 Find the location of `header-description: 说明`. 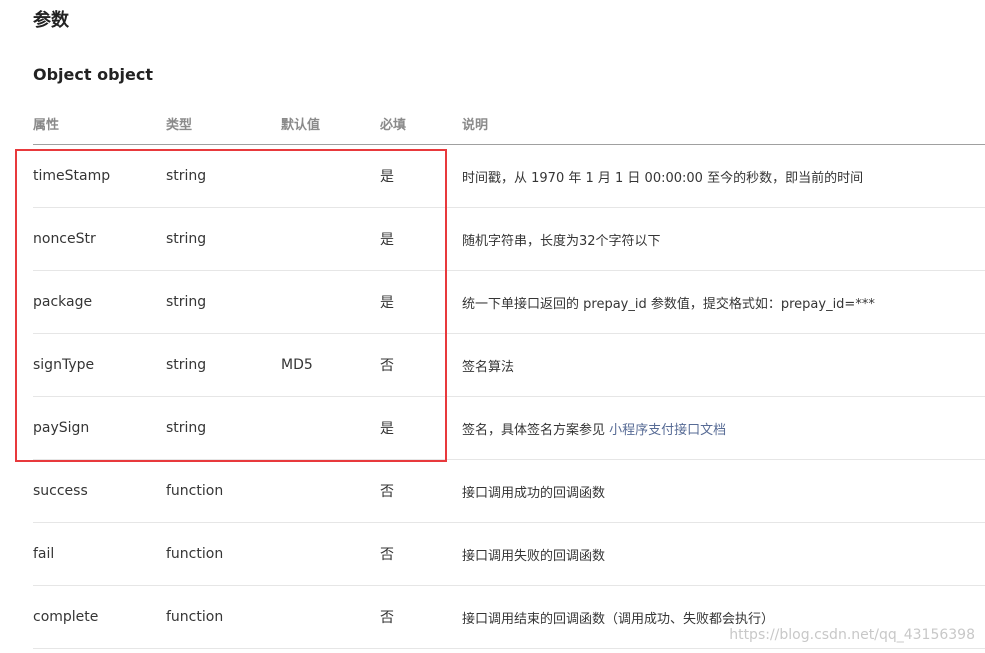

header-description: 说明 is located at coordinates (723, 123).